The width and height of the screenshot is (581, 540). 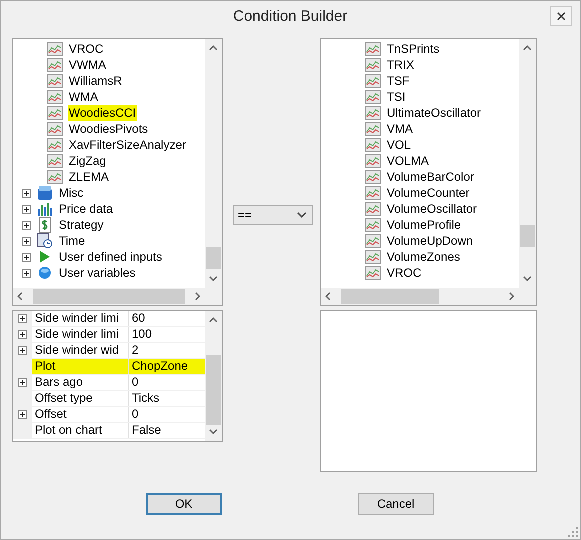 What do you see at coordinates (81, 225) in the screenshot?
I see `tree-item: Strategy` at bounding box center [81, 225].